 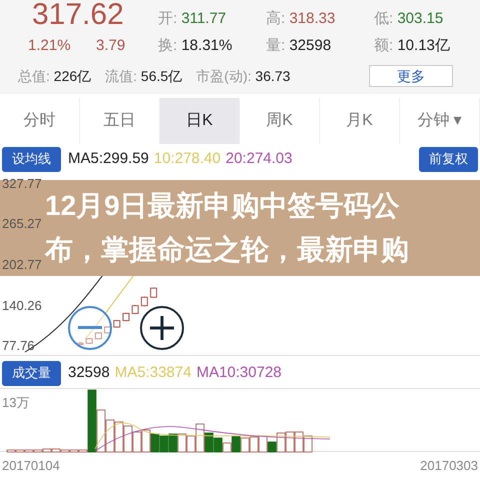 What do you see at coordinates (259, 158) in the screenshot?
I see `ma-value: 20:274.03` at bounding box center [259, 158].